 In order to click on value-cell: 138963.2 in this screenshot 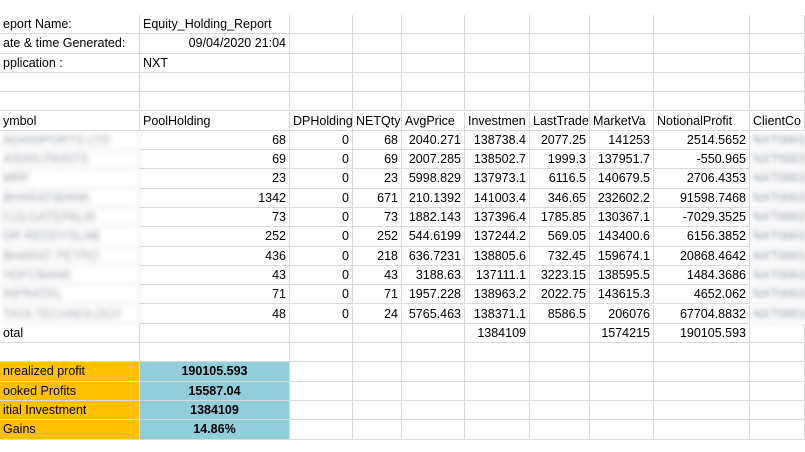, I will do `click(497, 295)`.